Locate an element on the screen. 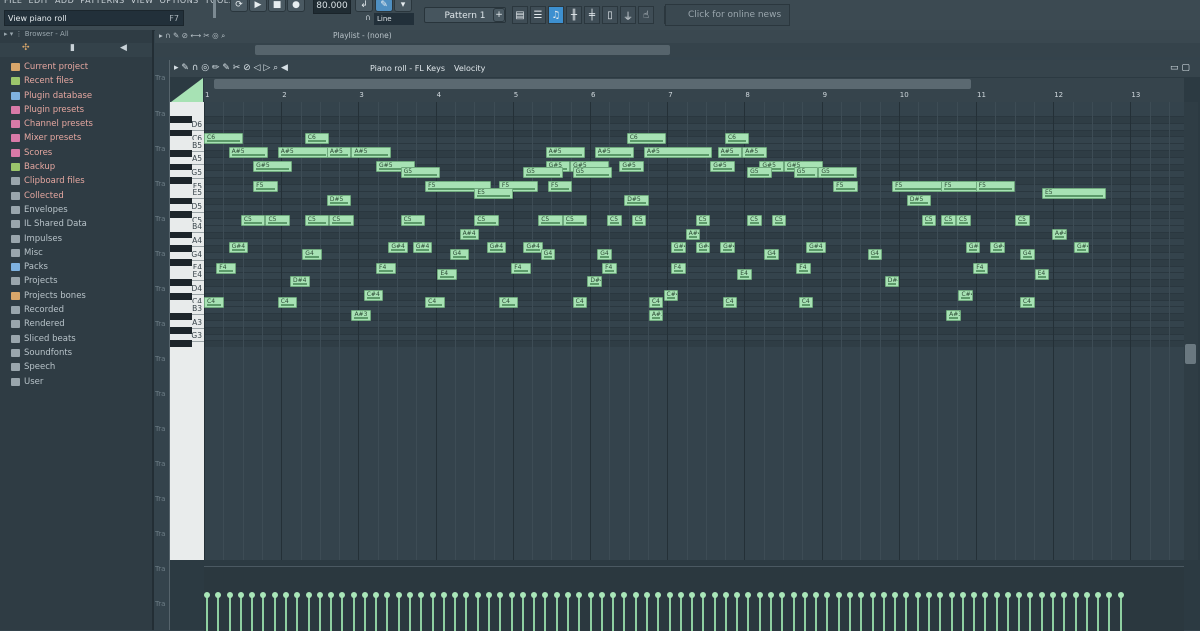 The height and width of the screenshot is (631, 1200). menu-item-edit: EDIT is located at coordinates (38, 2).